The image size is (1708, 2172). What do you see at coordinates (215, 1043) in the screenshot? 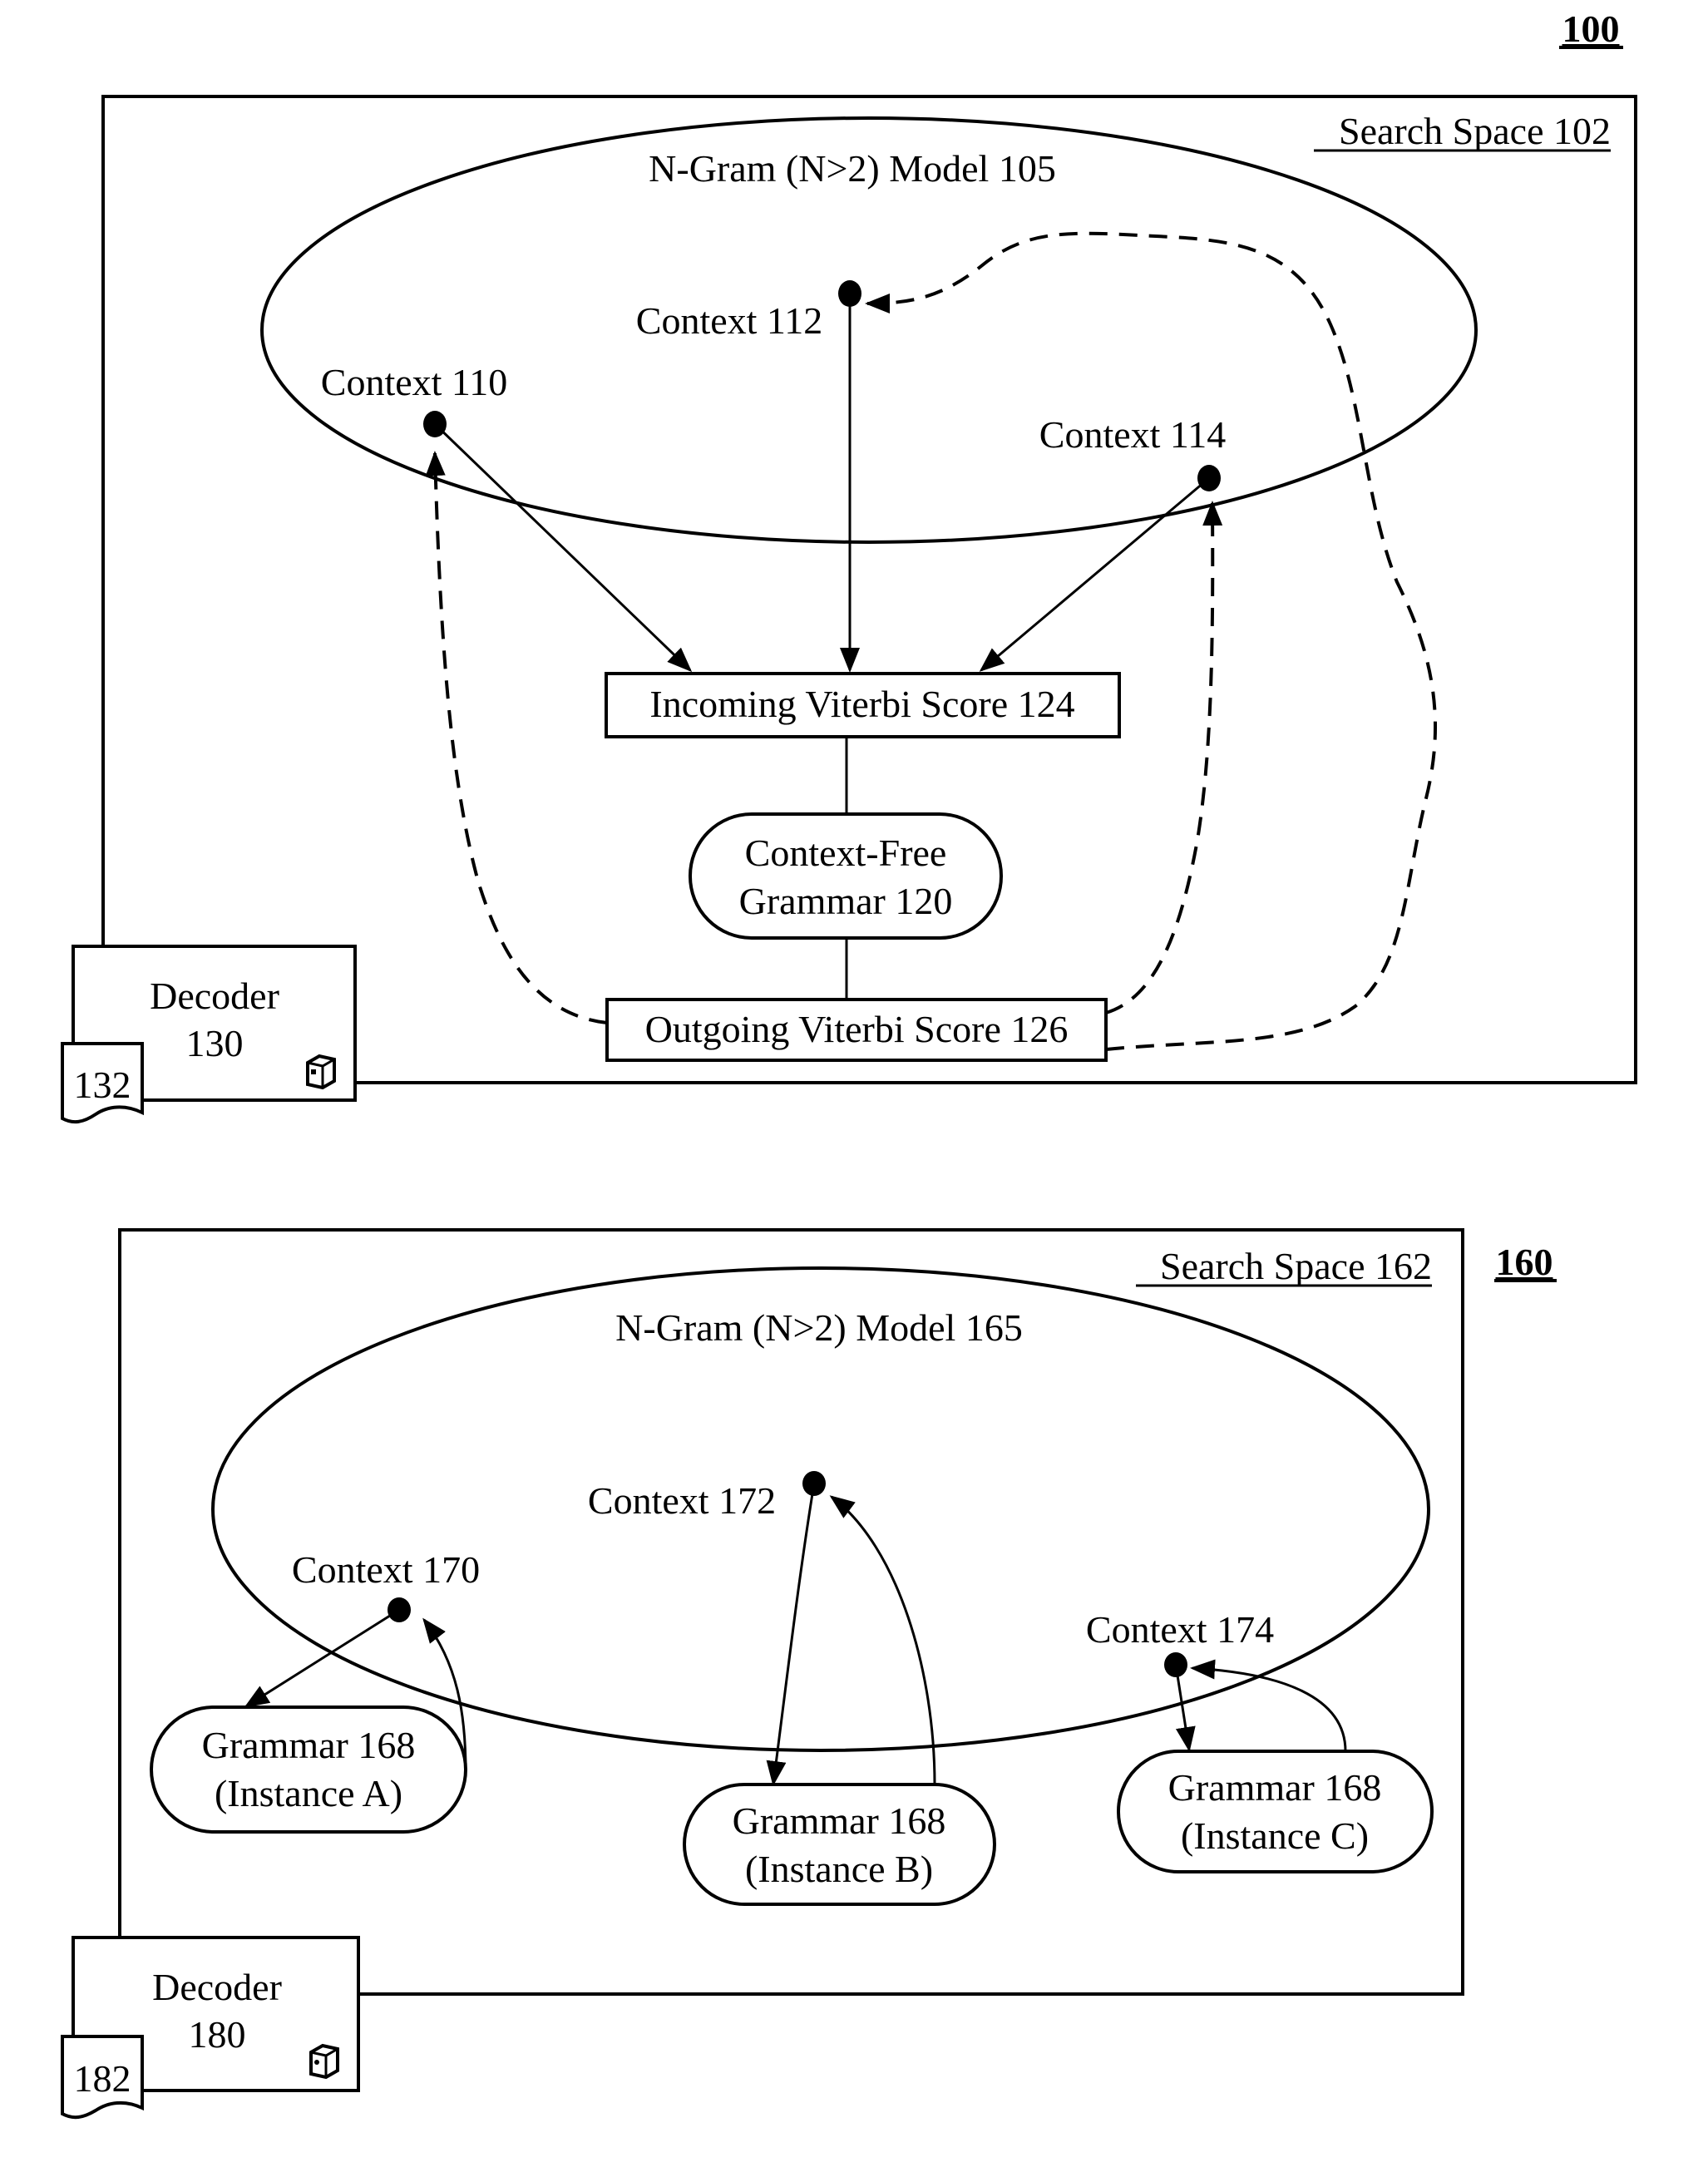
I see `decoder-130-label-line2: 130` at bounding box center [215, 1043].